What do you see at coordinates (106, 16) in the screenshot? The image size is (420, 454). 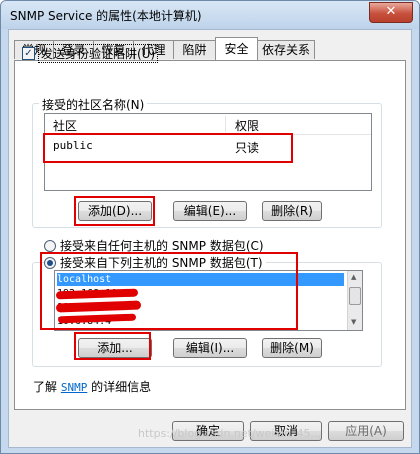 I see `window-title: SNMP Service 的属性(本地计算机)` at bounding box center [106, 16].